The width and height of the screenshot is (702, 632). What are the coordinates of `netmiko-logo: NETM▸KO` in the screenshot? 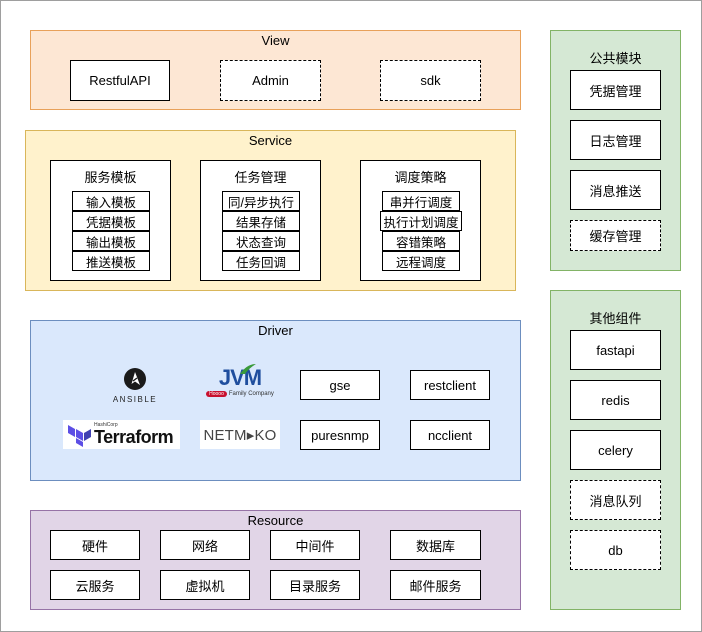 It's located at (240, 434).